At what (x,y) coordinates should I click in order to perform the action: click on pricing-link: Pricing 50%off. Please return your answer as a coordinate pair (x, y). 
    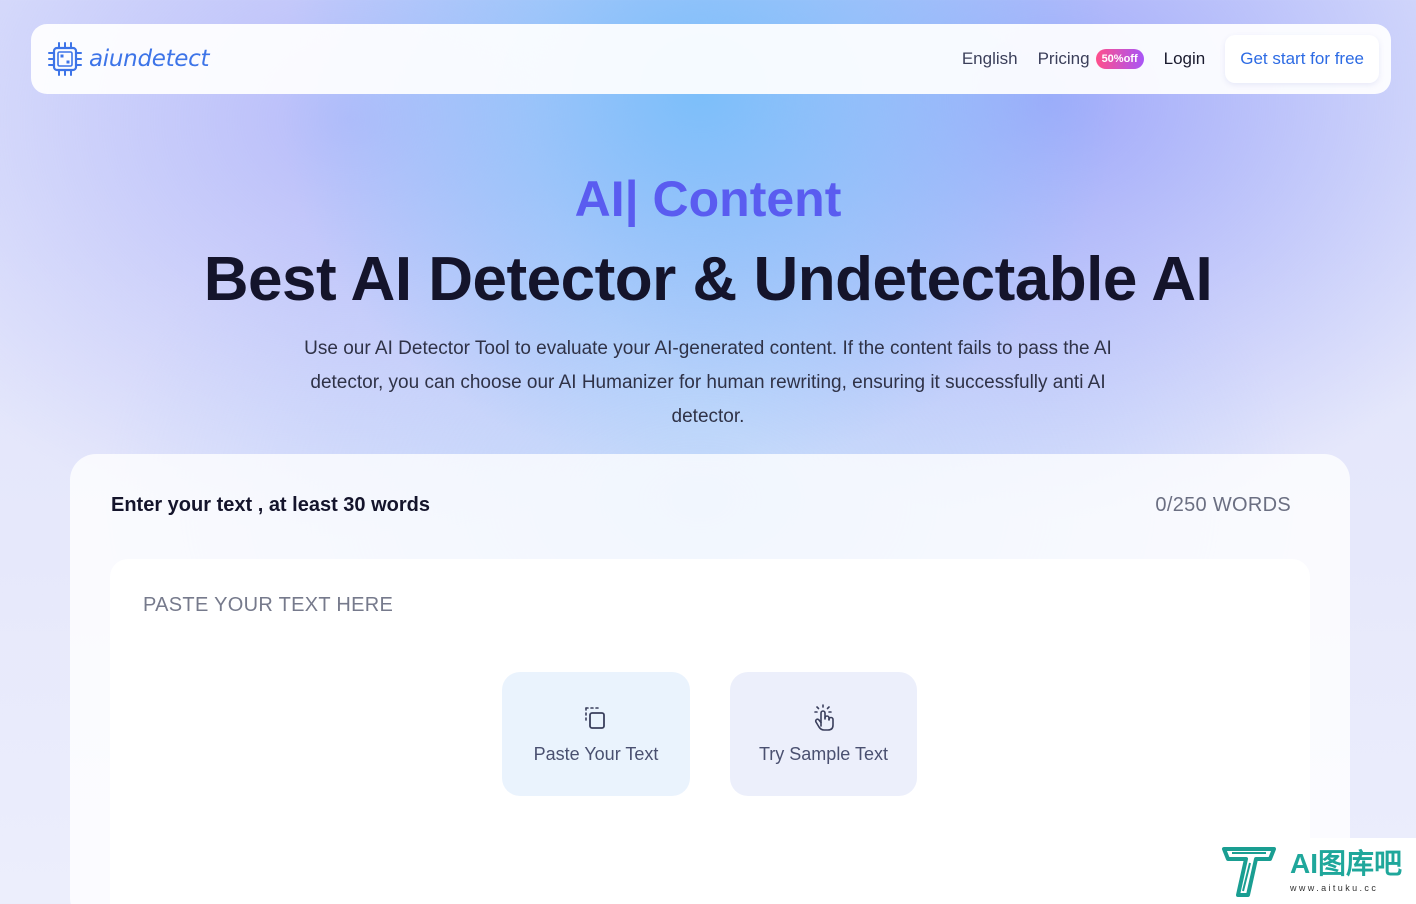
    Looking at the image, I should click on (1091, 59).